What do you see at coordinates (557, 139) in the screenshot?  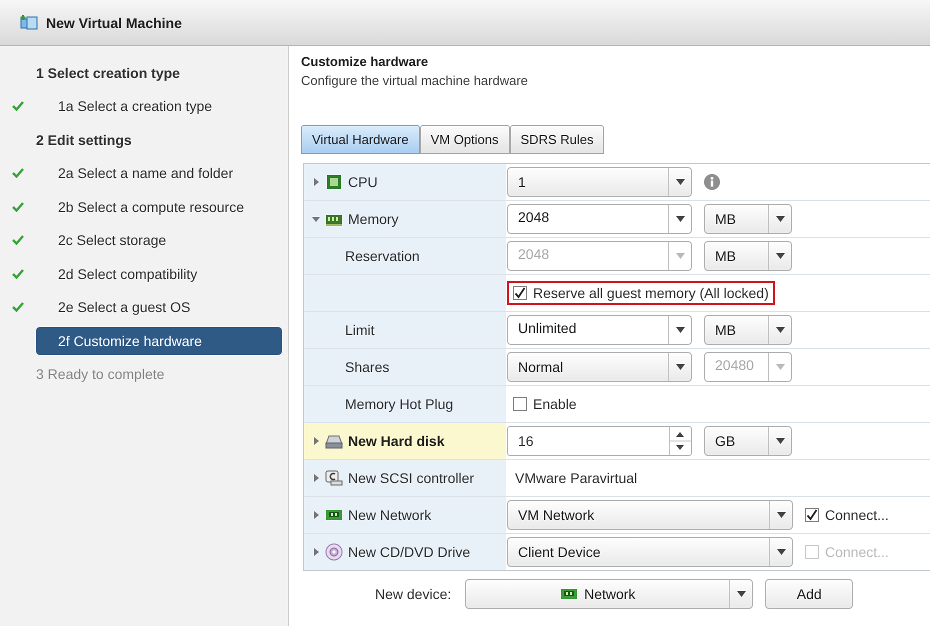 I see `tab: SDRS Rules` at bounding box center [557, 139].